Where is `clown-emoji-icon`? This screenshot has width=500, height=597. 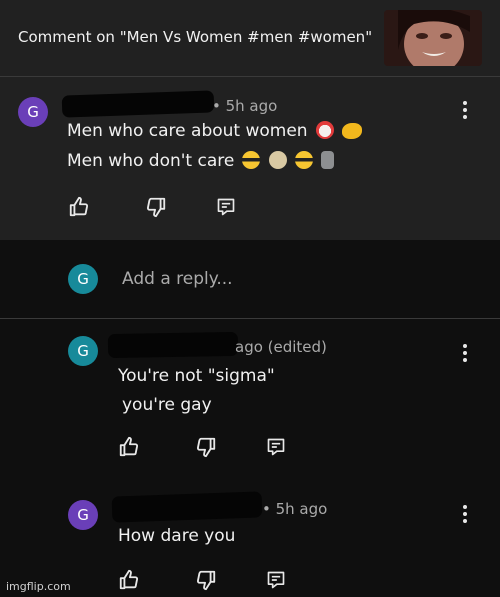 clown-emoji-icon is located at coordinates (324, 130).